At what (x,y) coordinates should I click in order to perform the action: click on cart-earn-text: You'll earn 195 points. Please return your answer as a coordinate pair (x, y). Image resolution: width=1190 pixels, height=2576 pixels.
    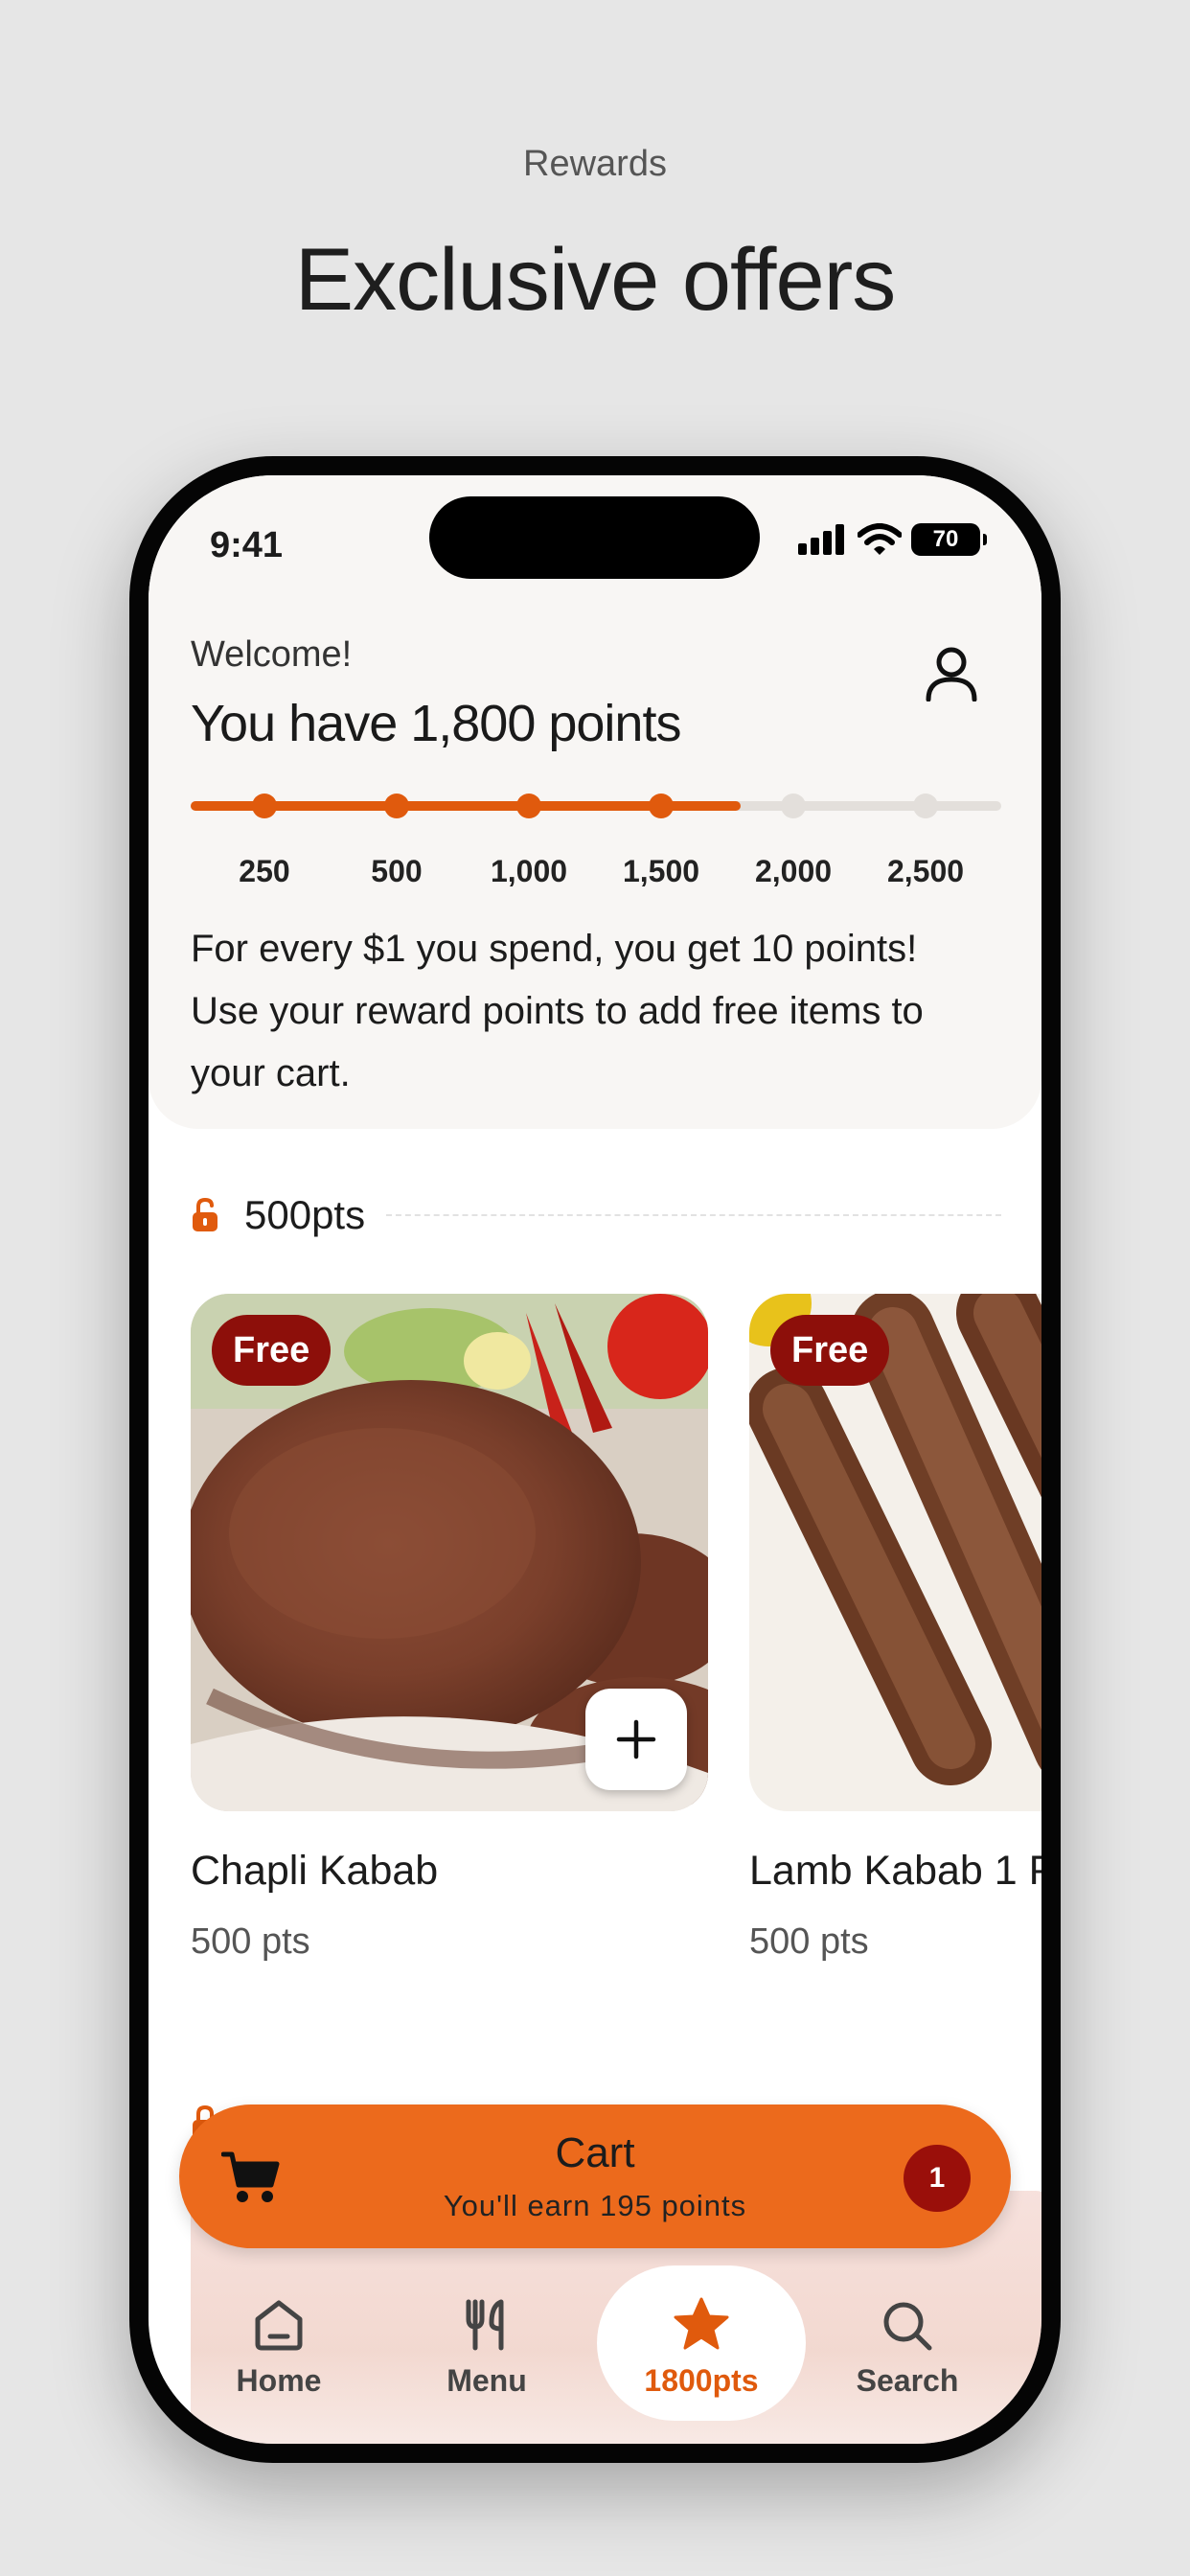
    Looking at the image, I should click on (595, 2205).